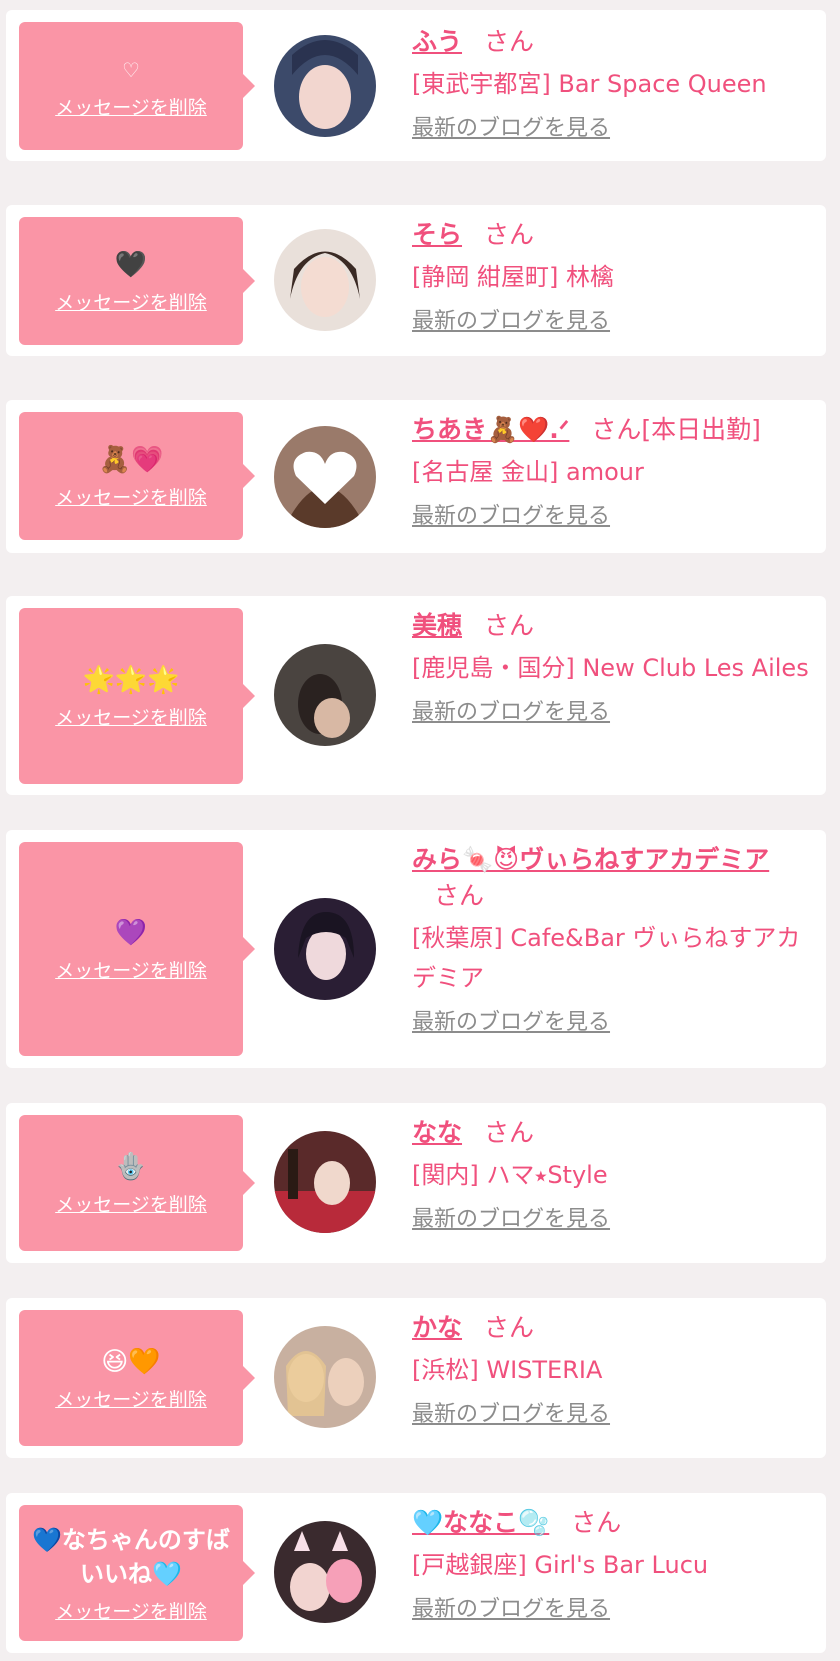  What do you see at coordinates (507, 1370) in the screenshot?
I see `shop-name: [浜松] WISTERIA` at bounding box center [507, 1370].